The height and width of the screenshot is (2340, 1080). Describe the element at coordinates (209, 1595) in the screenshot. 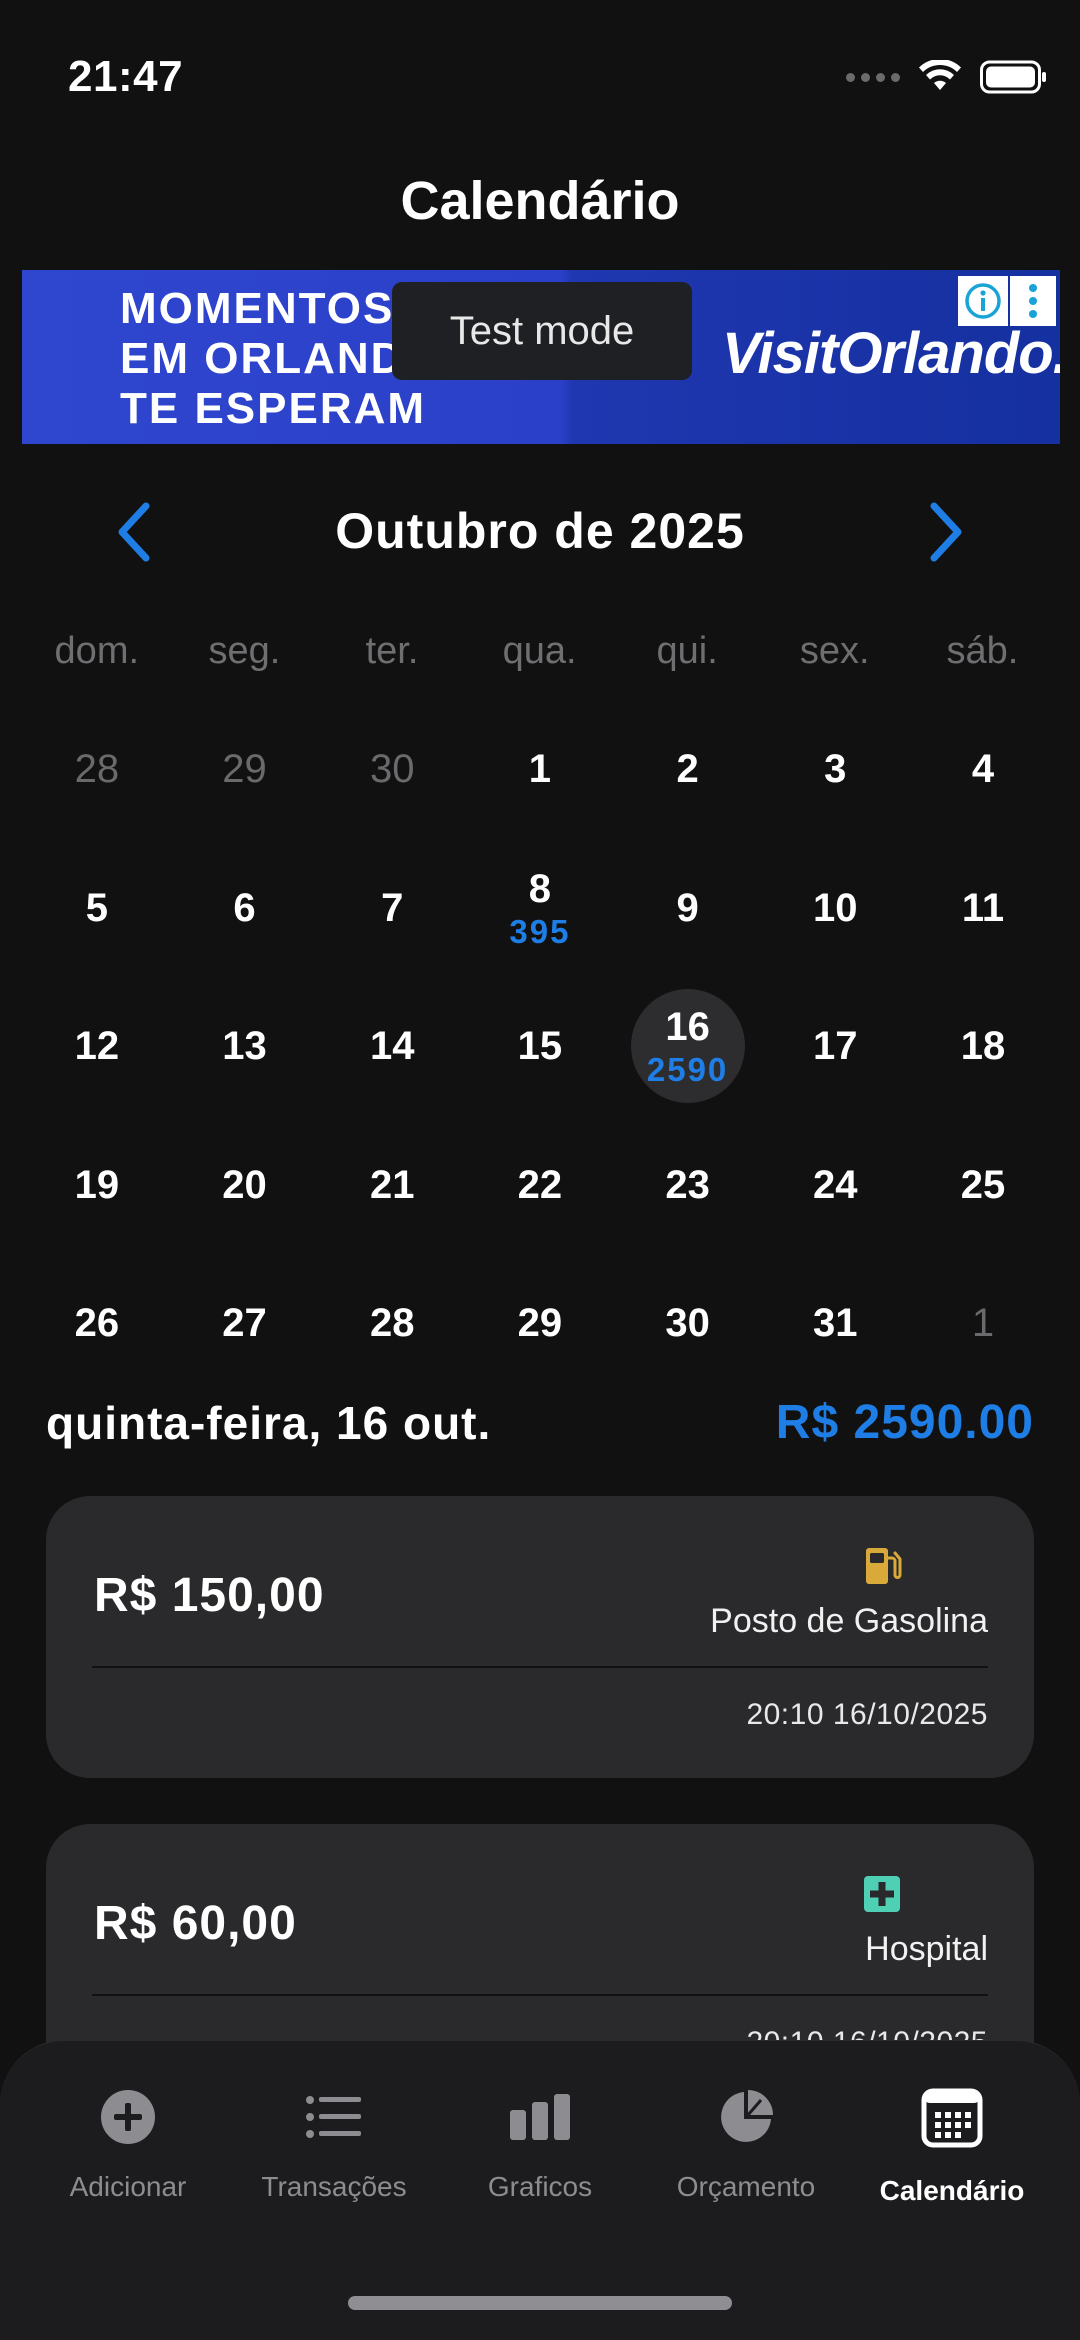

I see `transaction-amount: R$ 150,00` at that location.